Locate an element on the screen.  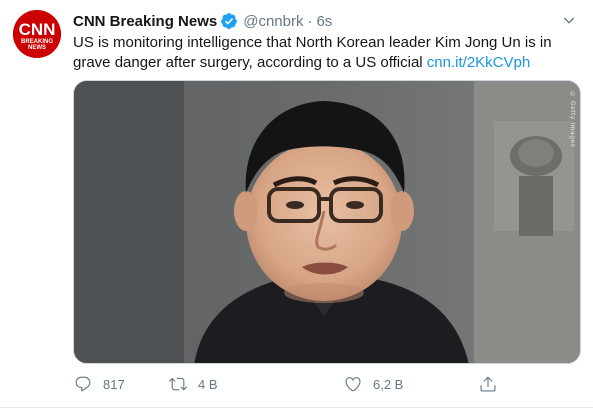
author-handle: @cnnbrk is located at coordinates (273, 21).